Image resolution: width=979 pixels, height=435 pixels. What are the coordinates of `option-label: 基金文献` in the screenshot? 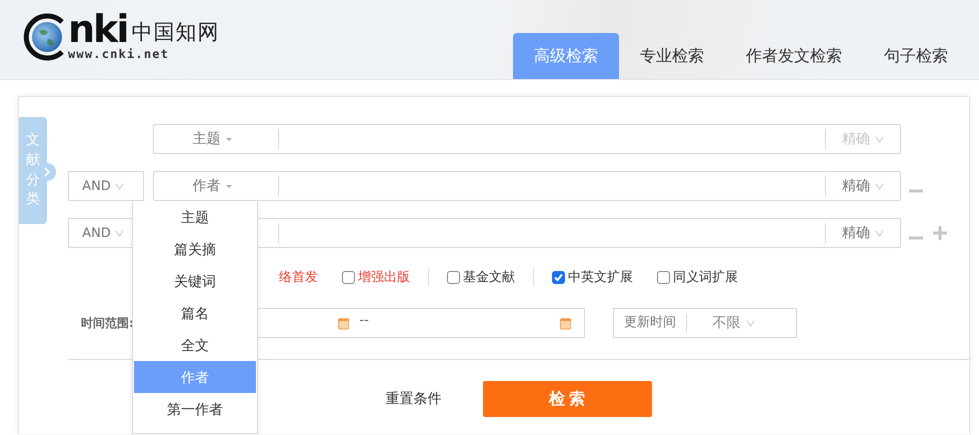 It's located at (489, 277).